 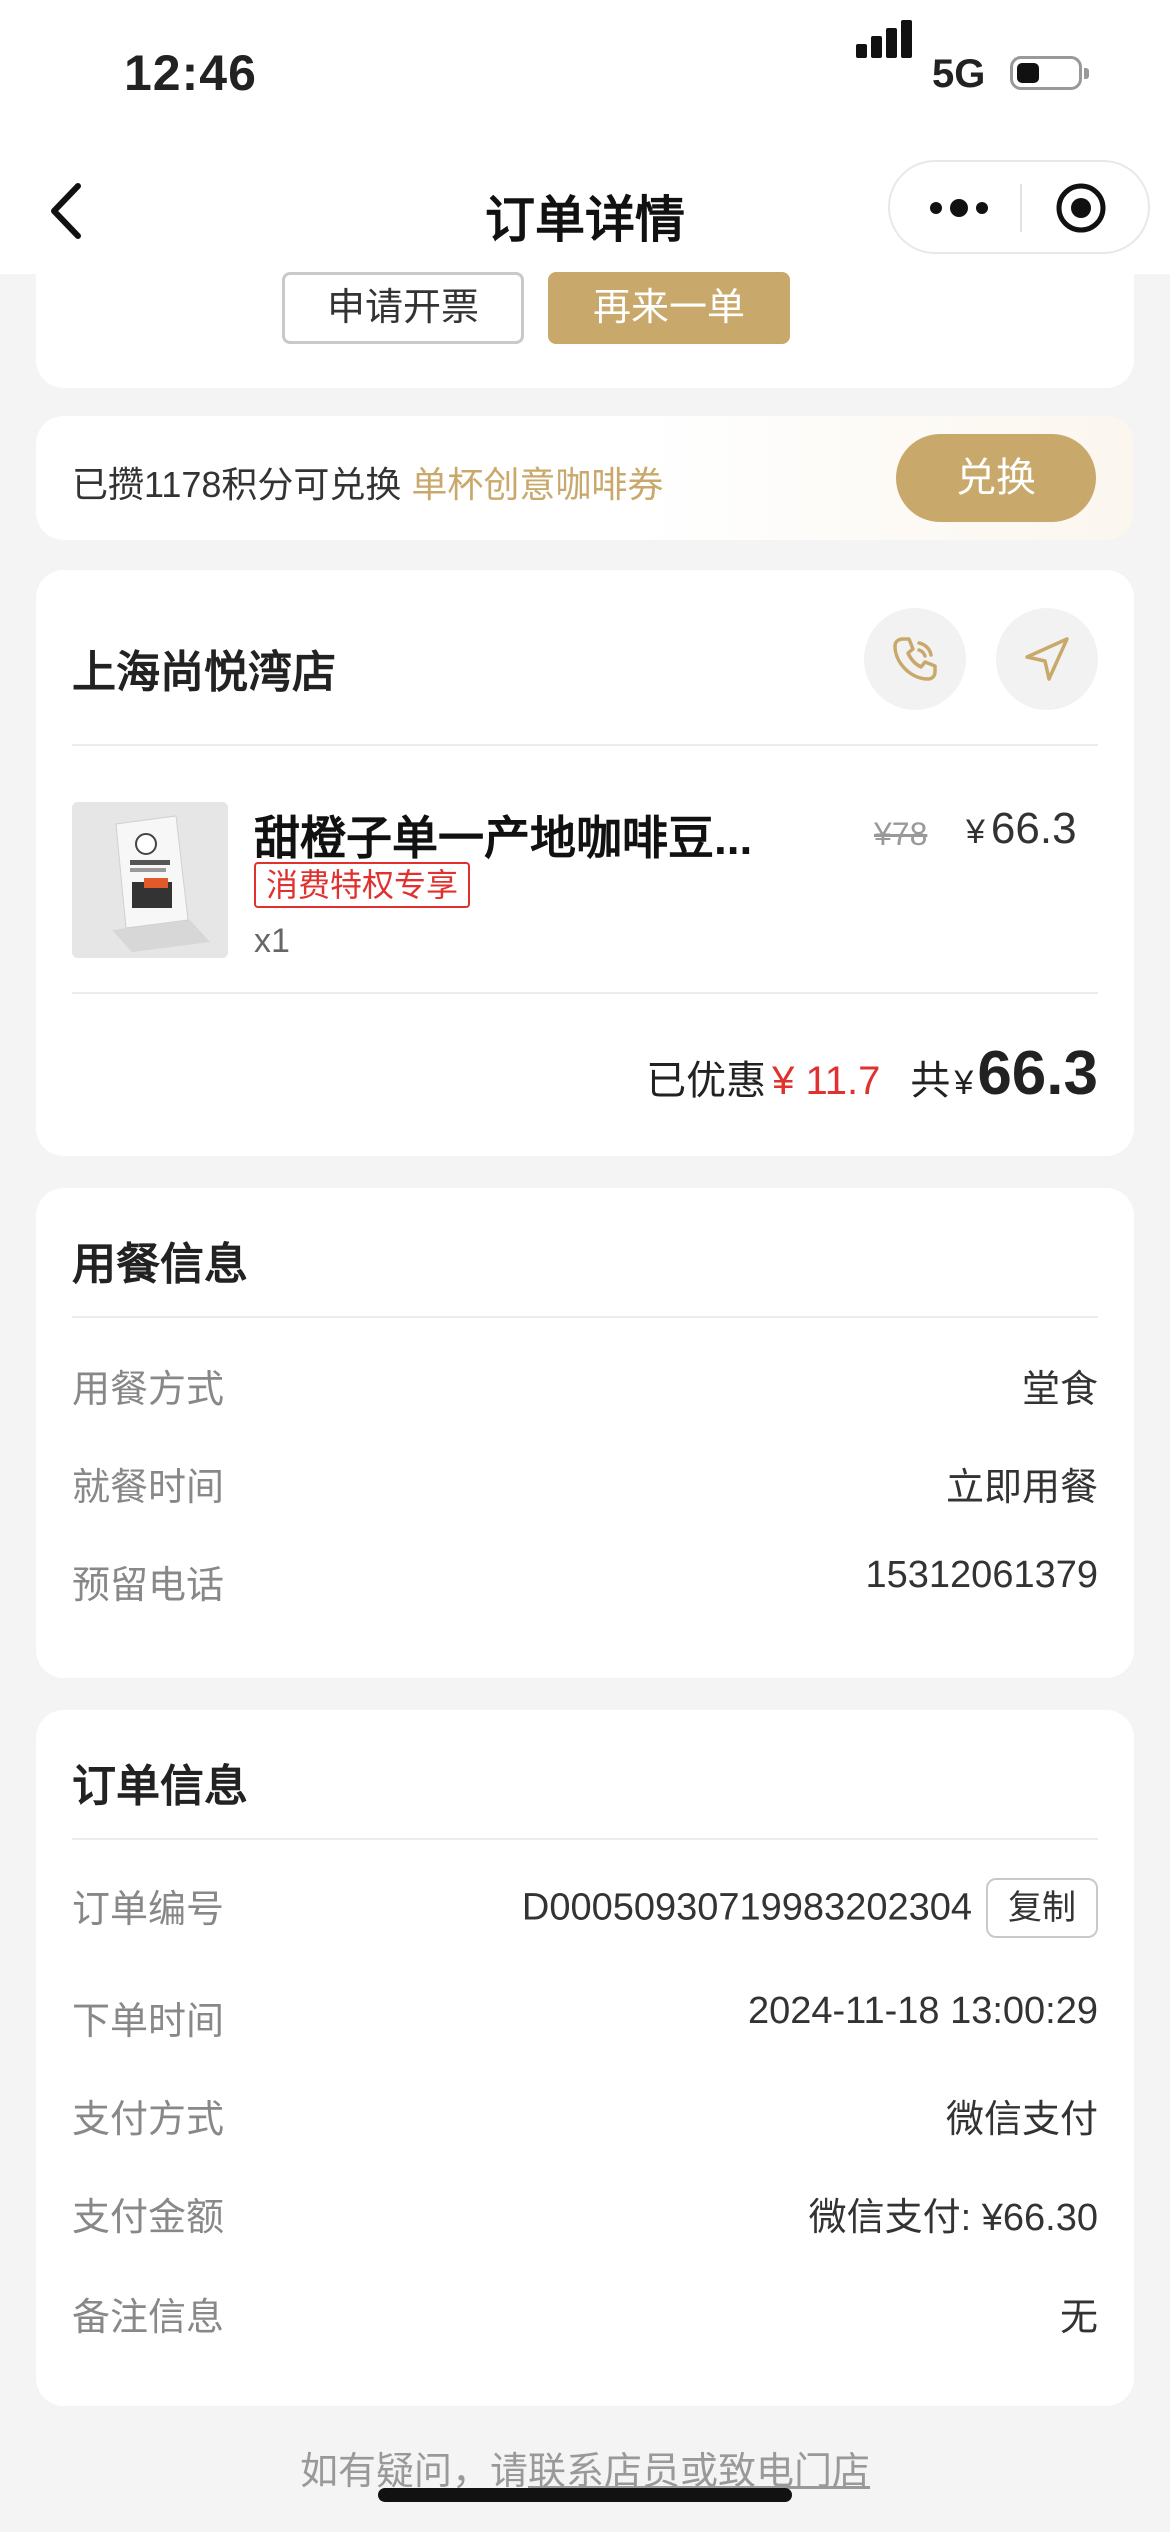 I want to click on phone-icon, so click(x=915, y=659).